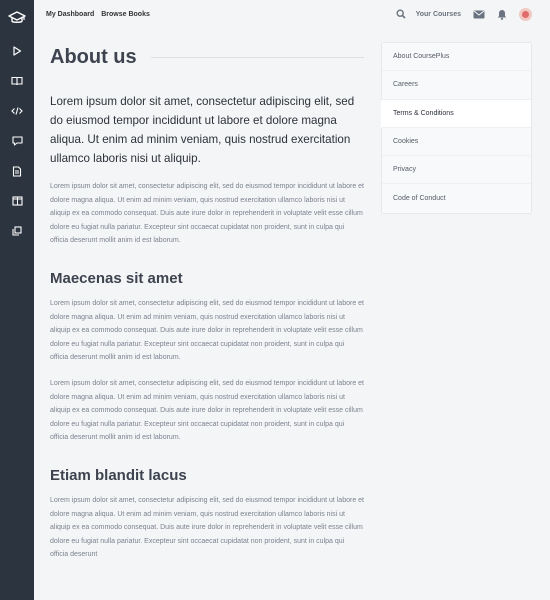  I want to click on code-icon, so click(17, 111).